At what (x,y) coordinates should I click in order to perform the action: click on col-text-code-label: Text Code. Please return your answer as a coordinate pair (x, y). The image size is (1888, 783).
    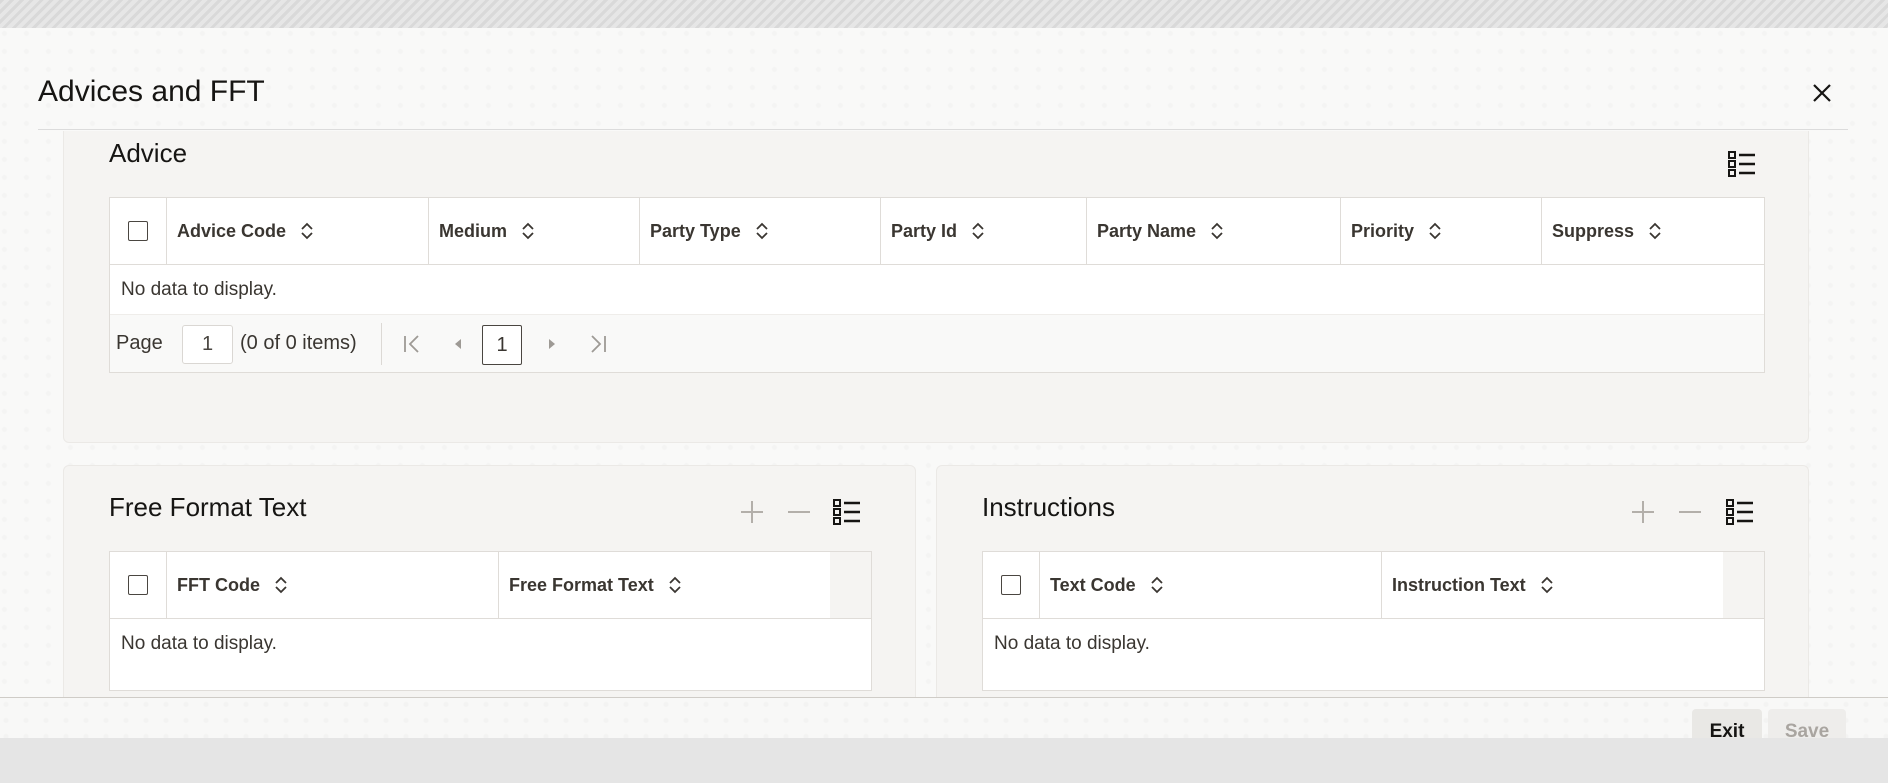
    Looking at the image, I should click on (1093, 584).